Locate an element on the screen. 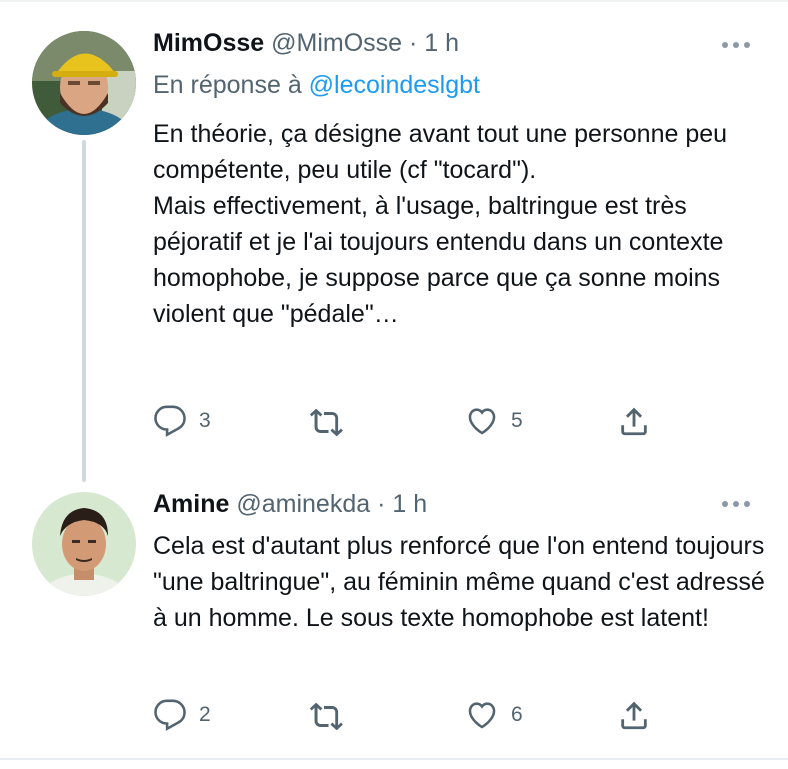 The image size is (788, 769). avatar-mimosse is located at coordinates (84, 83).